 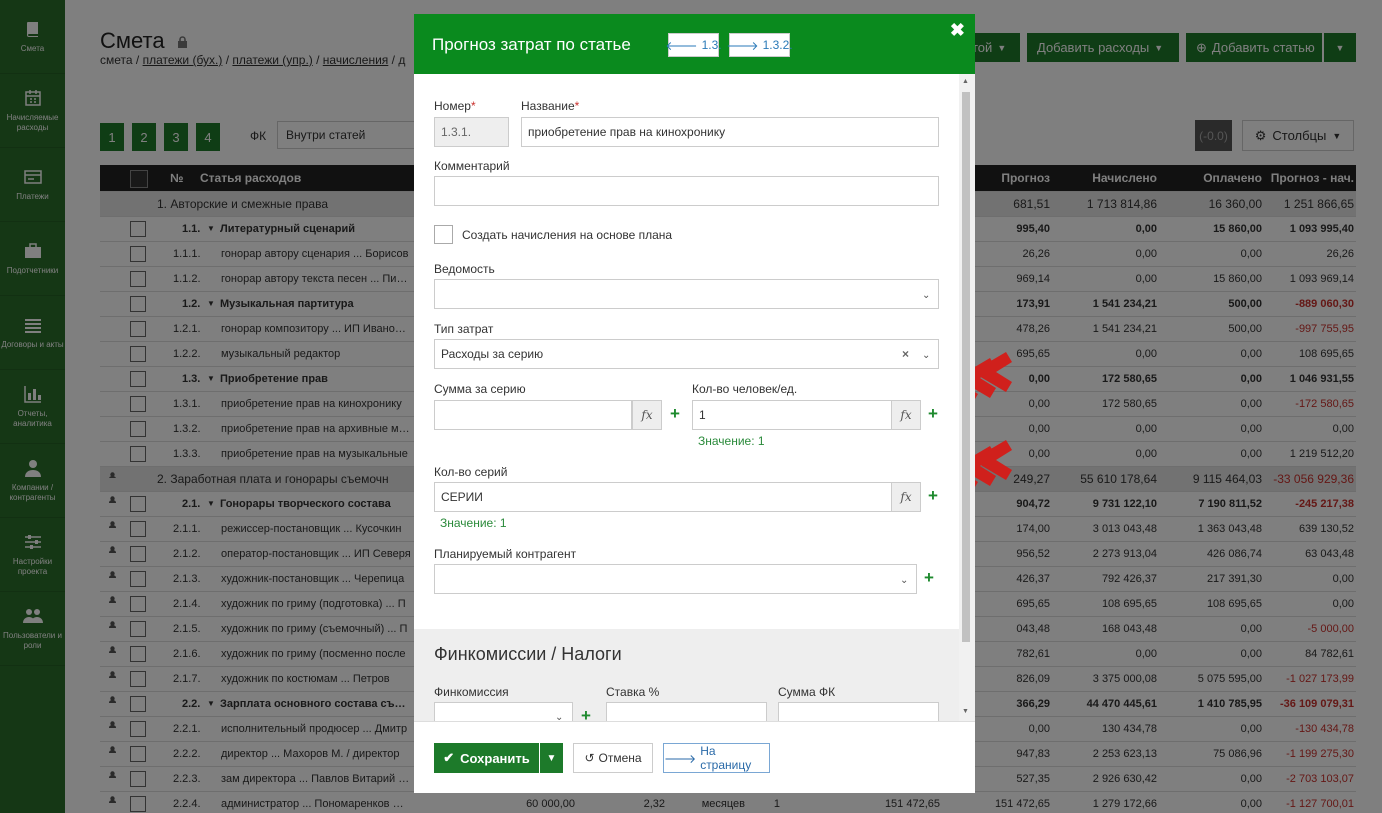 I want to click on cost-type-label: Тип затрат, so click(x=464, y=329).